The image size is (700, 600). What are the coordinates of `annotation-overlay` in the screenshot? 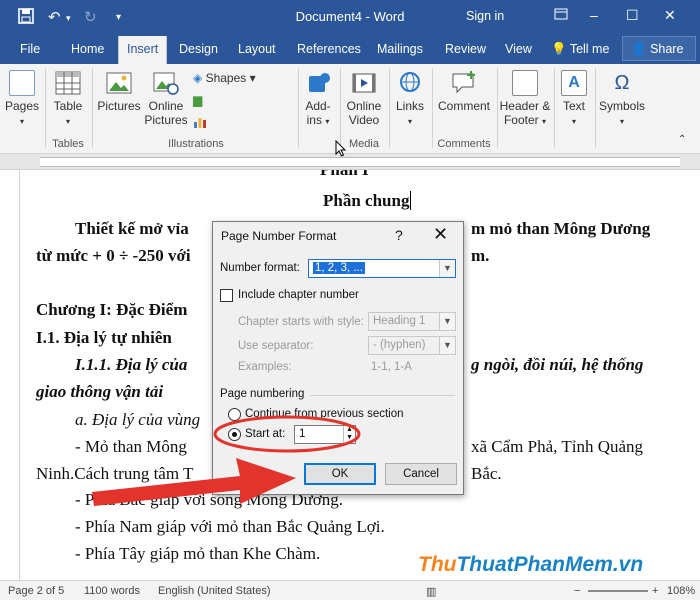 It's located at (226, 460).